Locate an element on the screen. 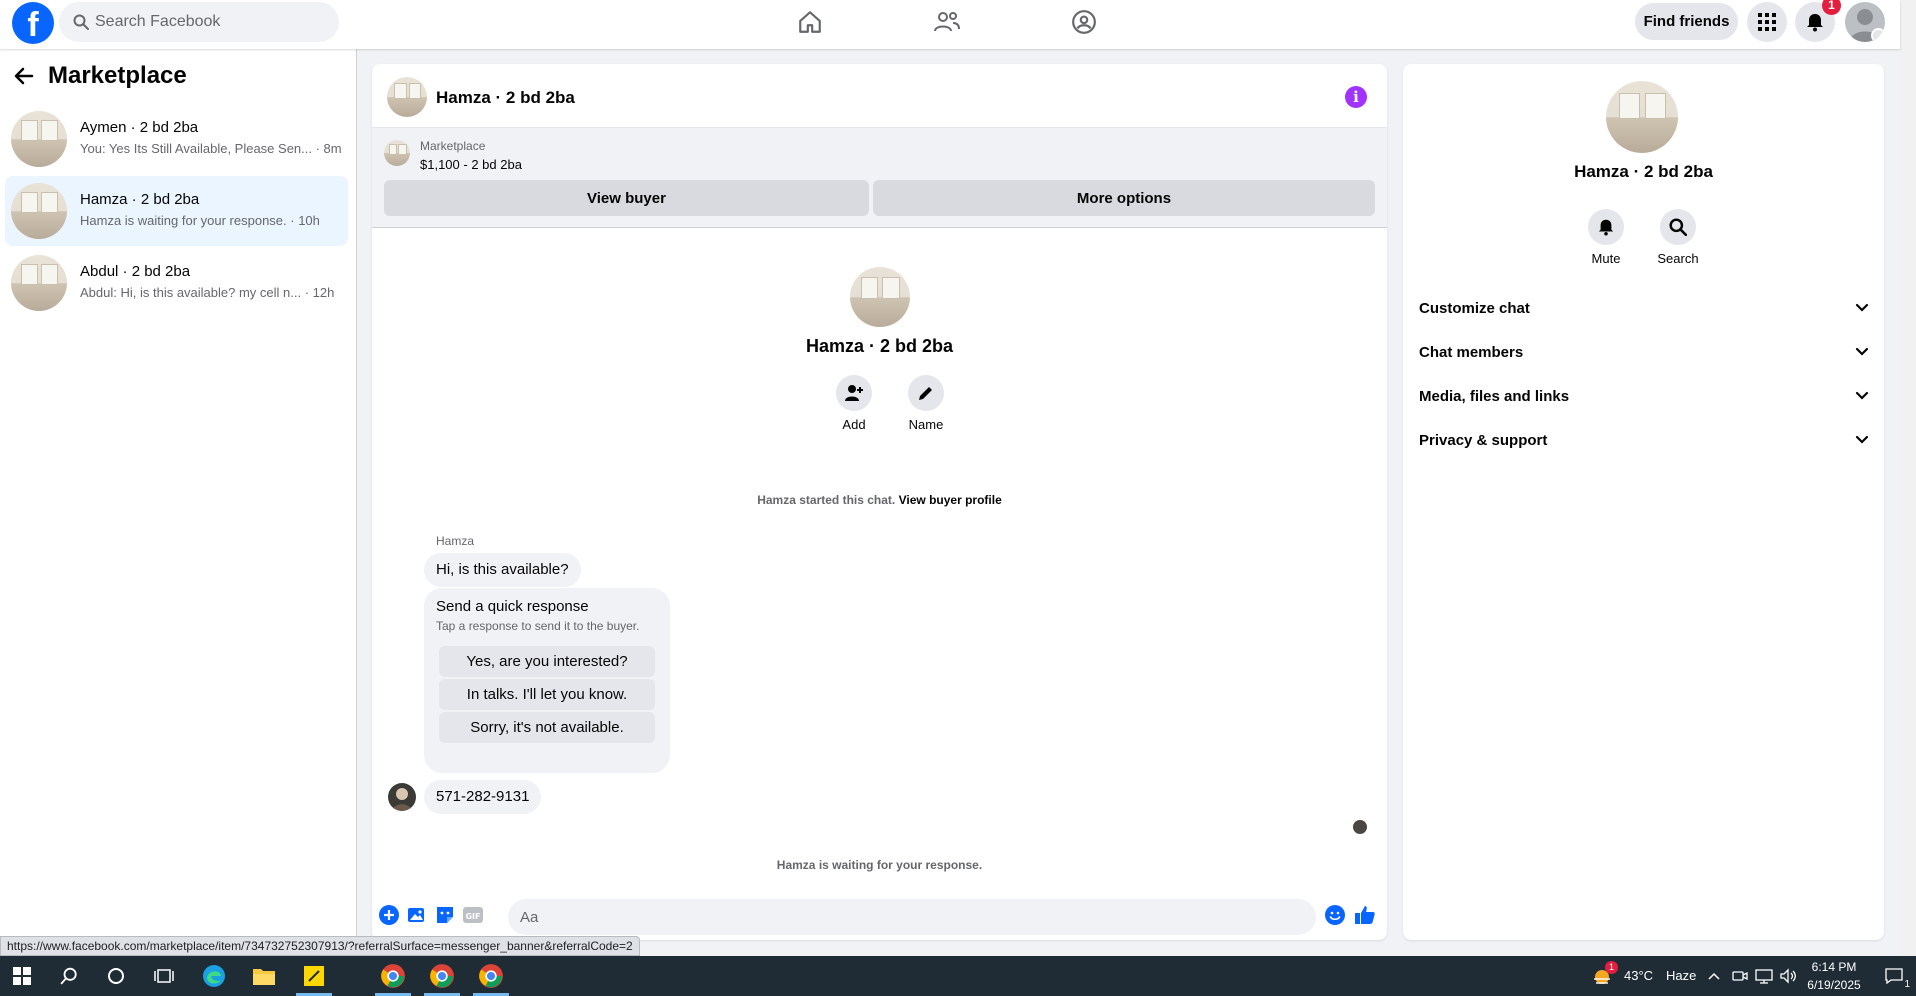 Image resolution: width=1916 pixels, height=996 pixels. back-arrow-icon is located at coordinates (24, 76).